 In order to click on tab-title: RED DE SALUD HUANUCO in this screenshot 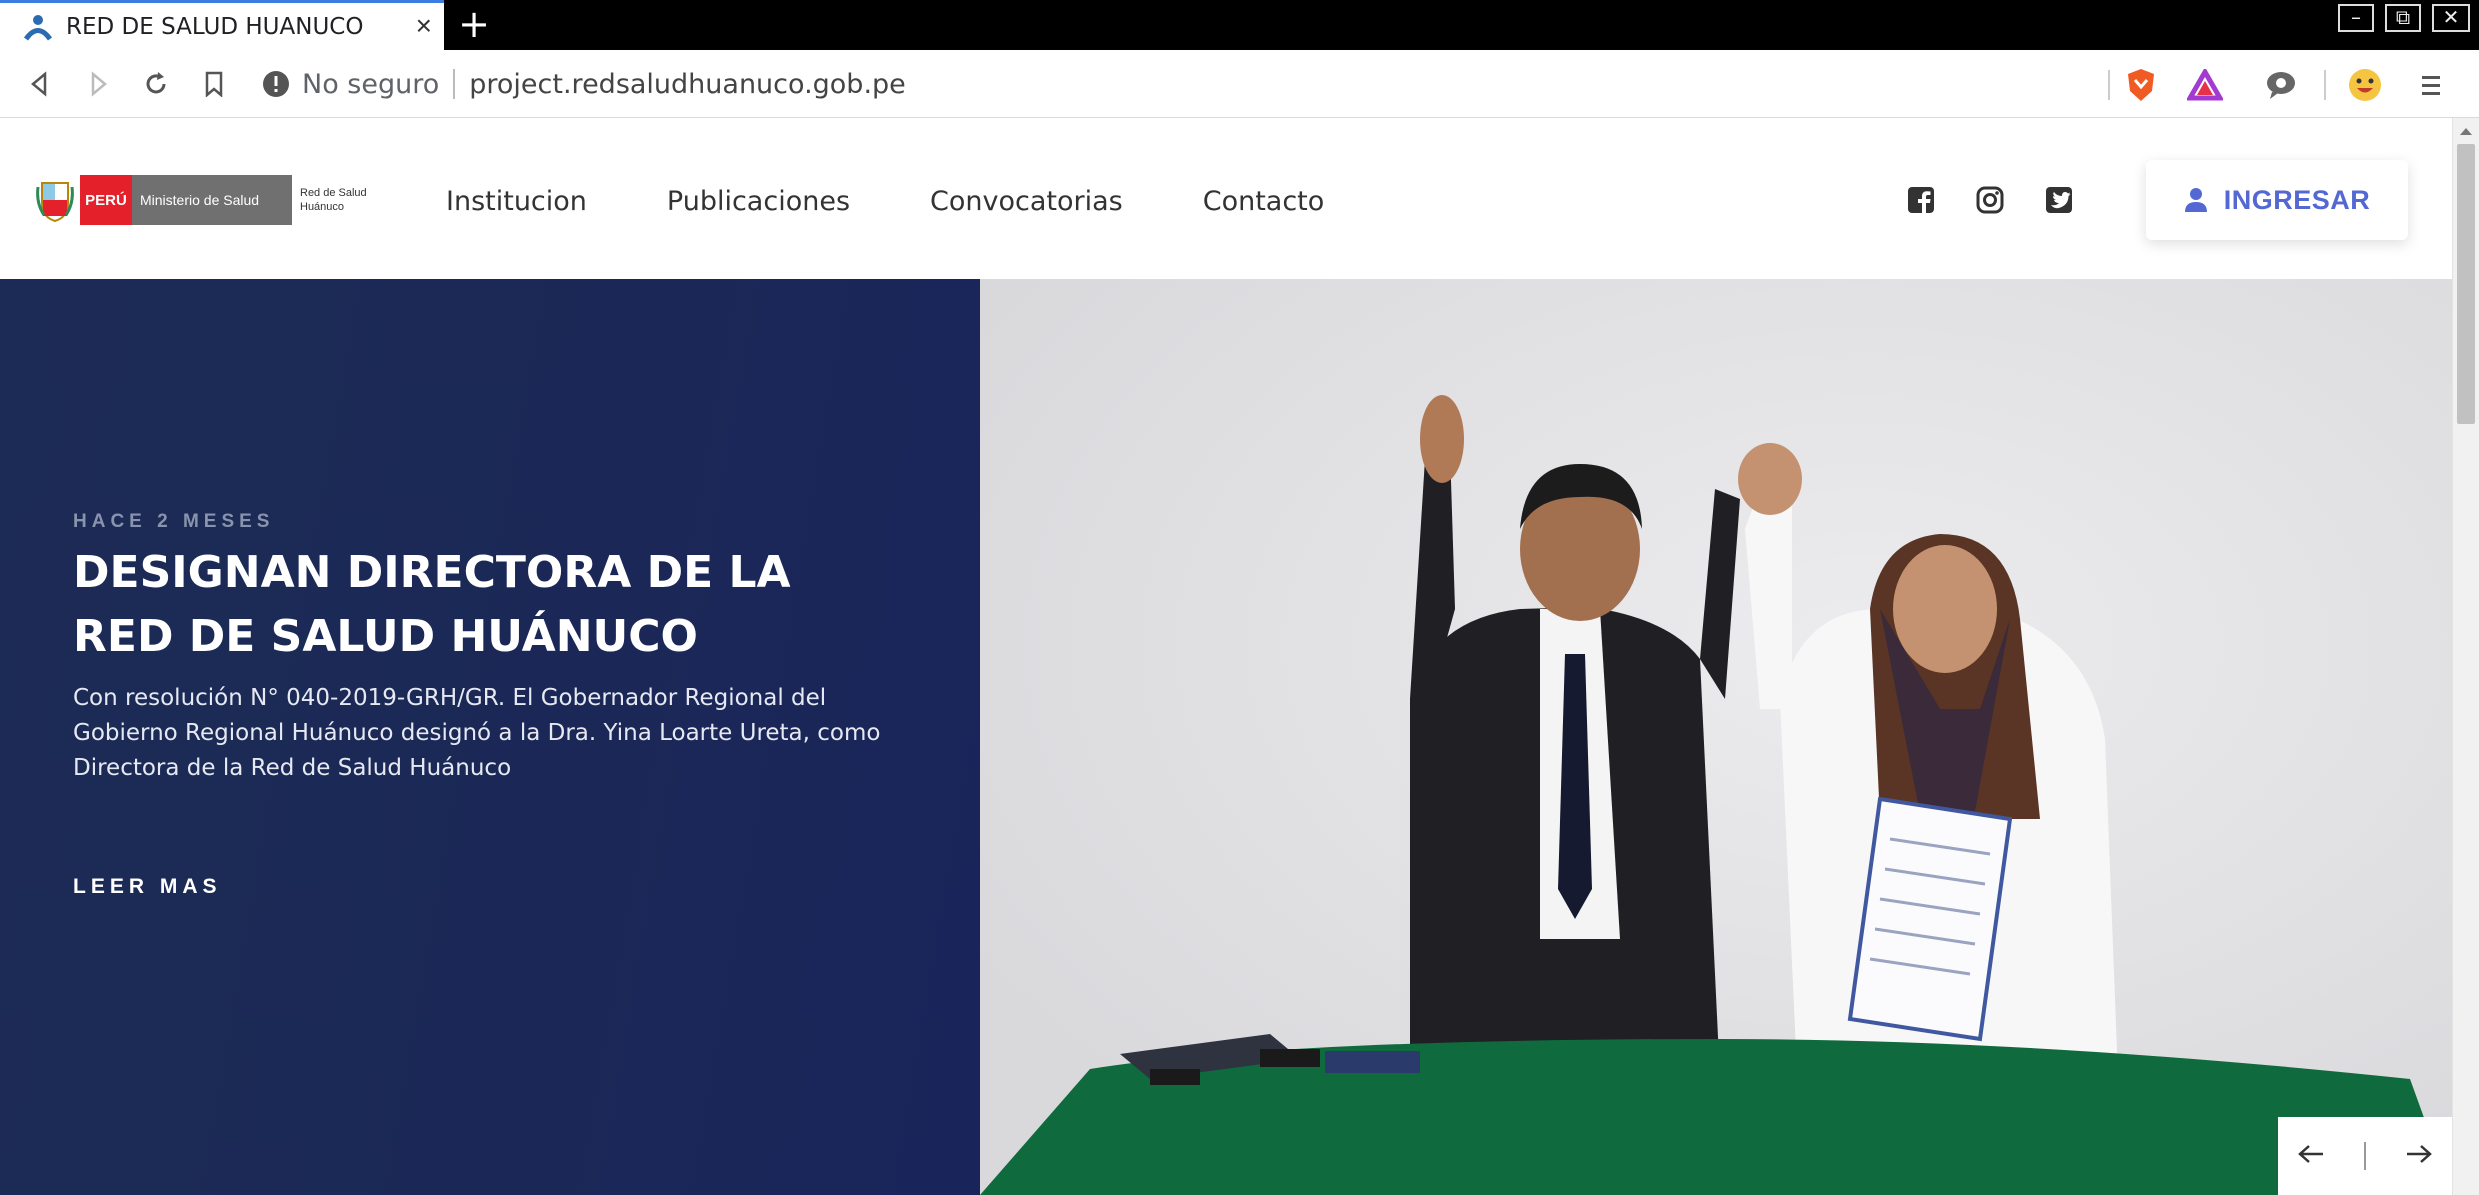, I will do `click(215, 26)`.